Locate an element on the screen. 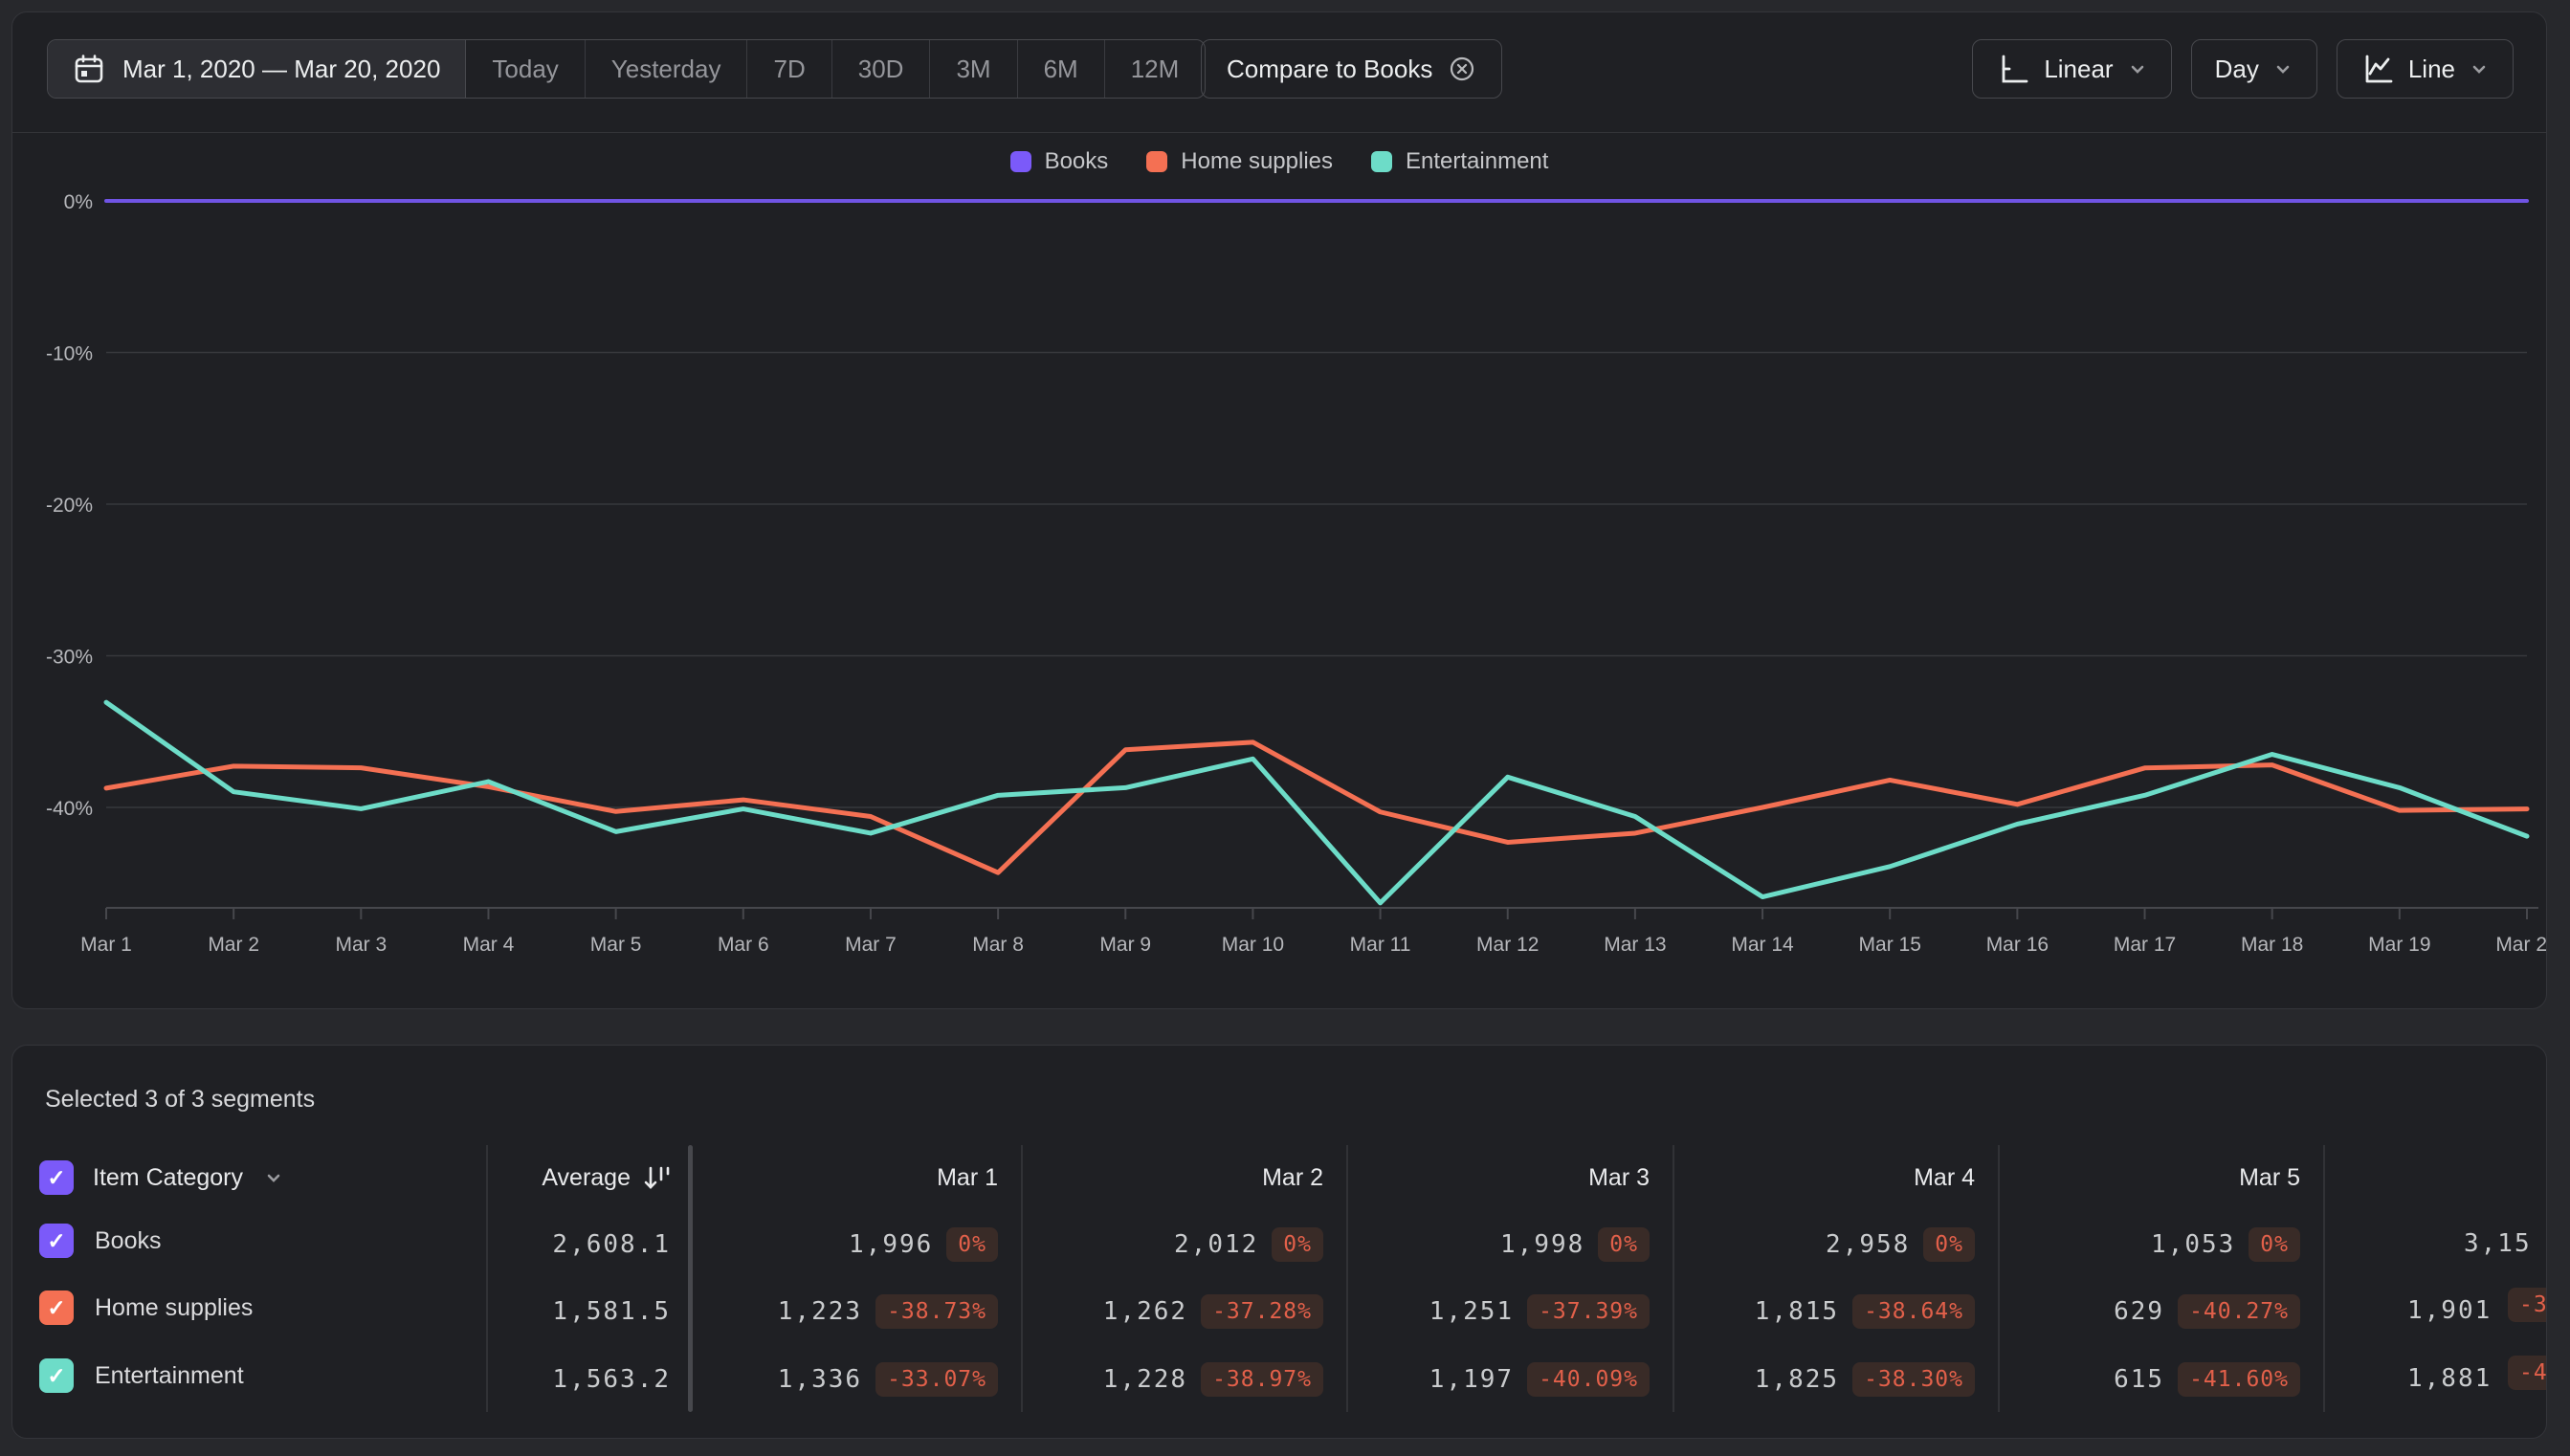  table-cell: 1,996 0% is located at coordinates (847, 1245).